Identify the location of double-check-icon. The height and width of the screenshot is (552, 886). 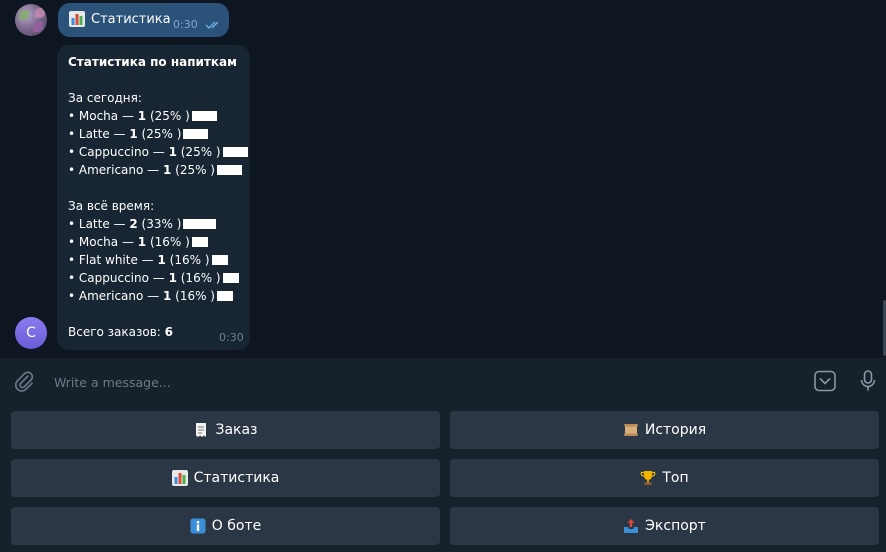
(212, 25).